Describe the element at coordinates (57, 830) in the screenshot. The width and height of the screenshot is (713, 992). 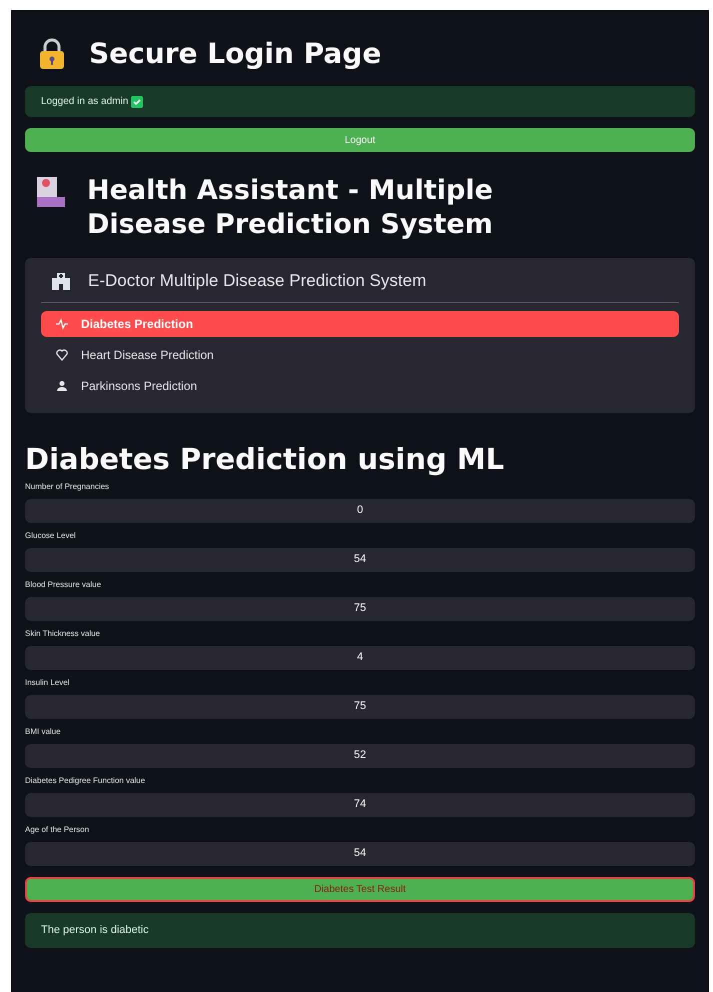
I see `field-label: Age of the Person` at that location.